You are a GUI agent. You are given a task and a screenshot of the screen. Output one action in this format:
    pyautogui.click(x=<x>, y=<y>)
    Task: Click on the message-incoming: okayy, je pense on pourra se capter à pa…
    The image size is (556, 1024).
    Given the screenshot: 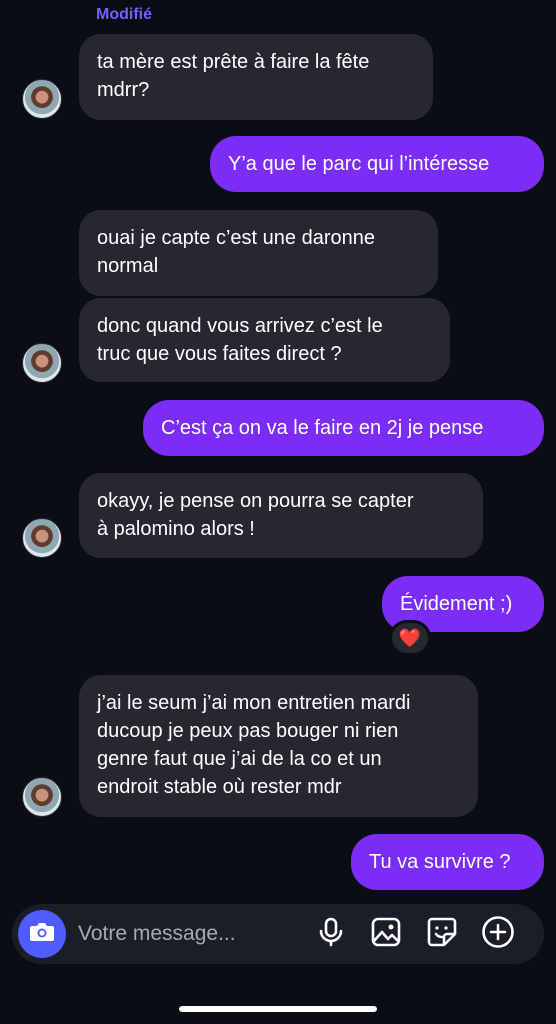 What is the action you would take?
    pyautogui.click(x=281, y=515)
    